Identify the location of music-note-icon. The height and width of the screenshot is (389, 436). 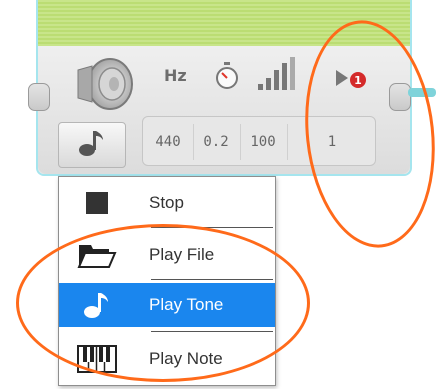
(92, 145).